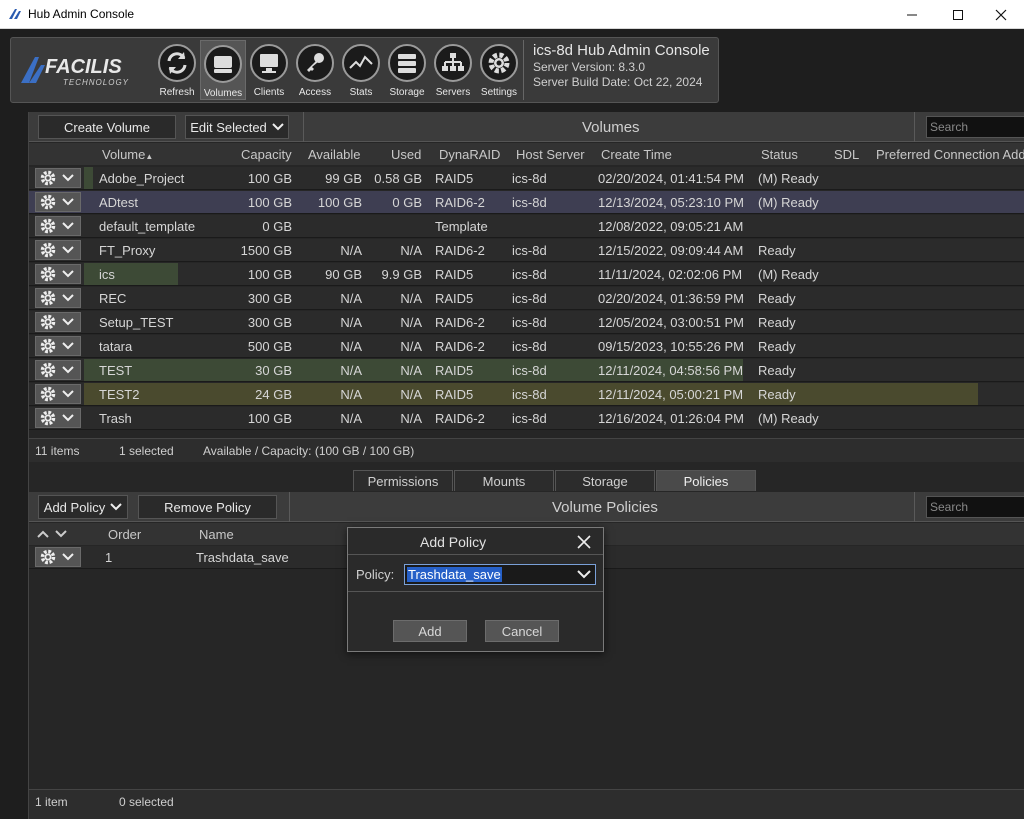  I want to click on edit-selected-dropdown: Edit Selected, so click(237, 127).